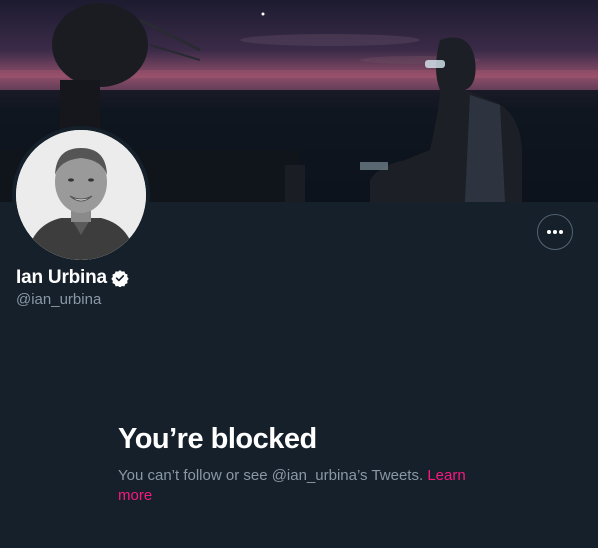 Image resolution: width=598 pixels, height=548 pixels. Describe the element at coordinates (59, 299) in the screenshot. I see `profile-handle: @ian_urbina` at that location.